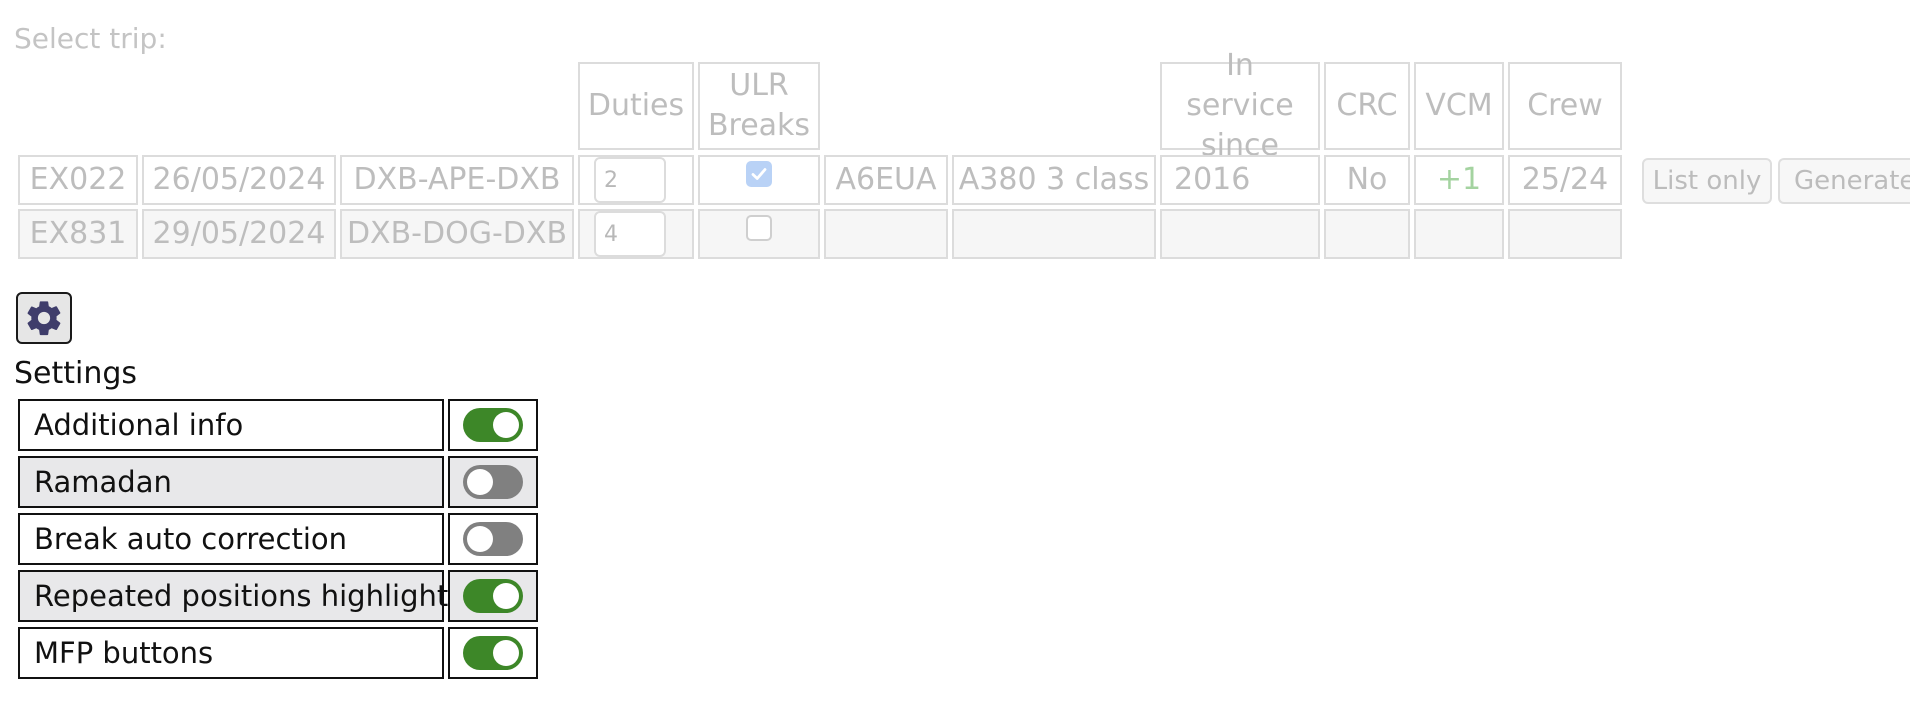 The image size is (1910, 702). What do you see at coordinates (886, 234) in the screenshot?
I see `trip-row-2-registration` at bounding box center [886, 234].